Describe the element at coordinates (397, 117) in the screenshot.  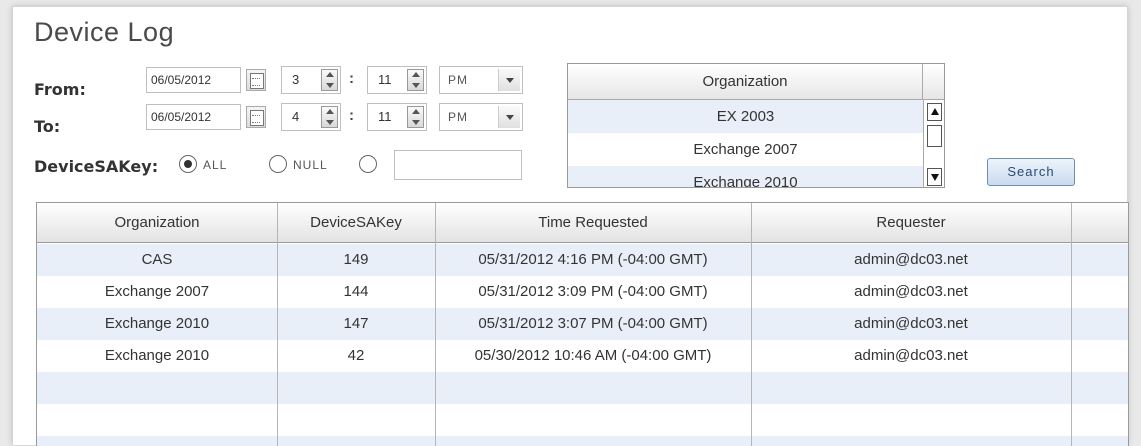
I see `to-minute-stepper: 11` at that location.